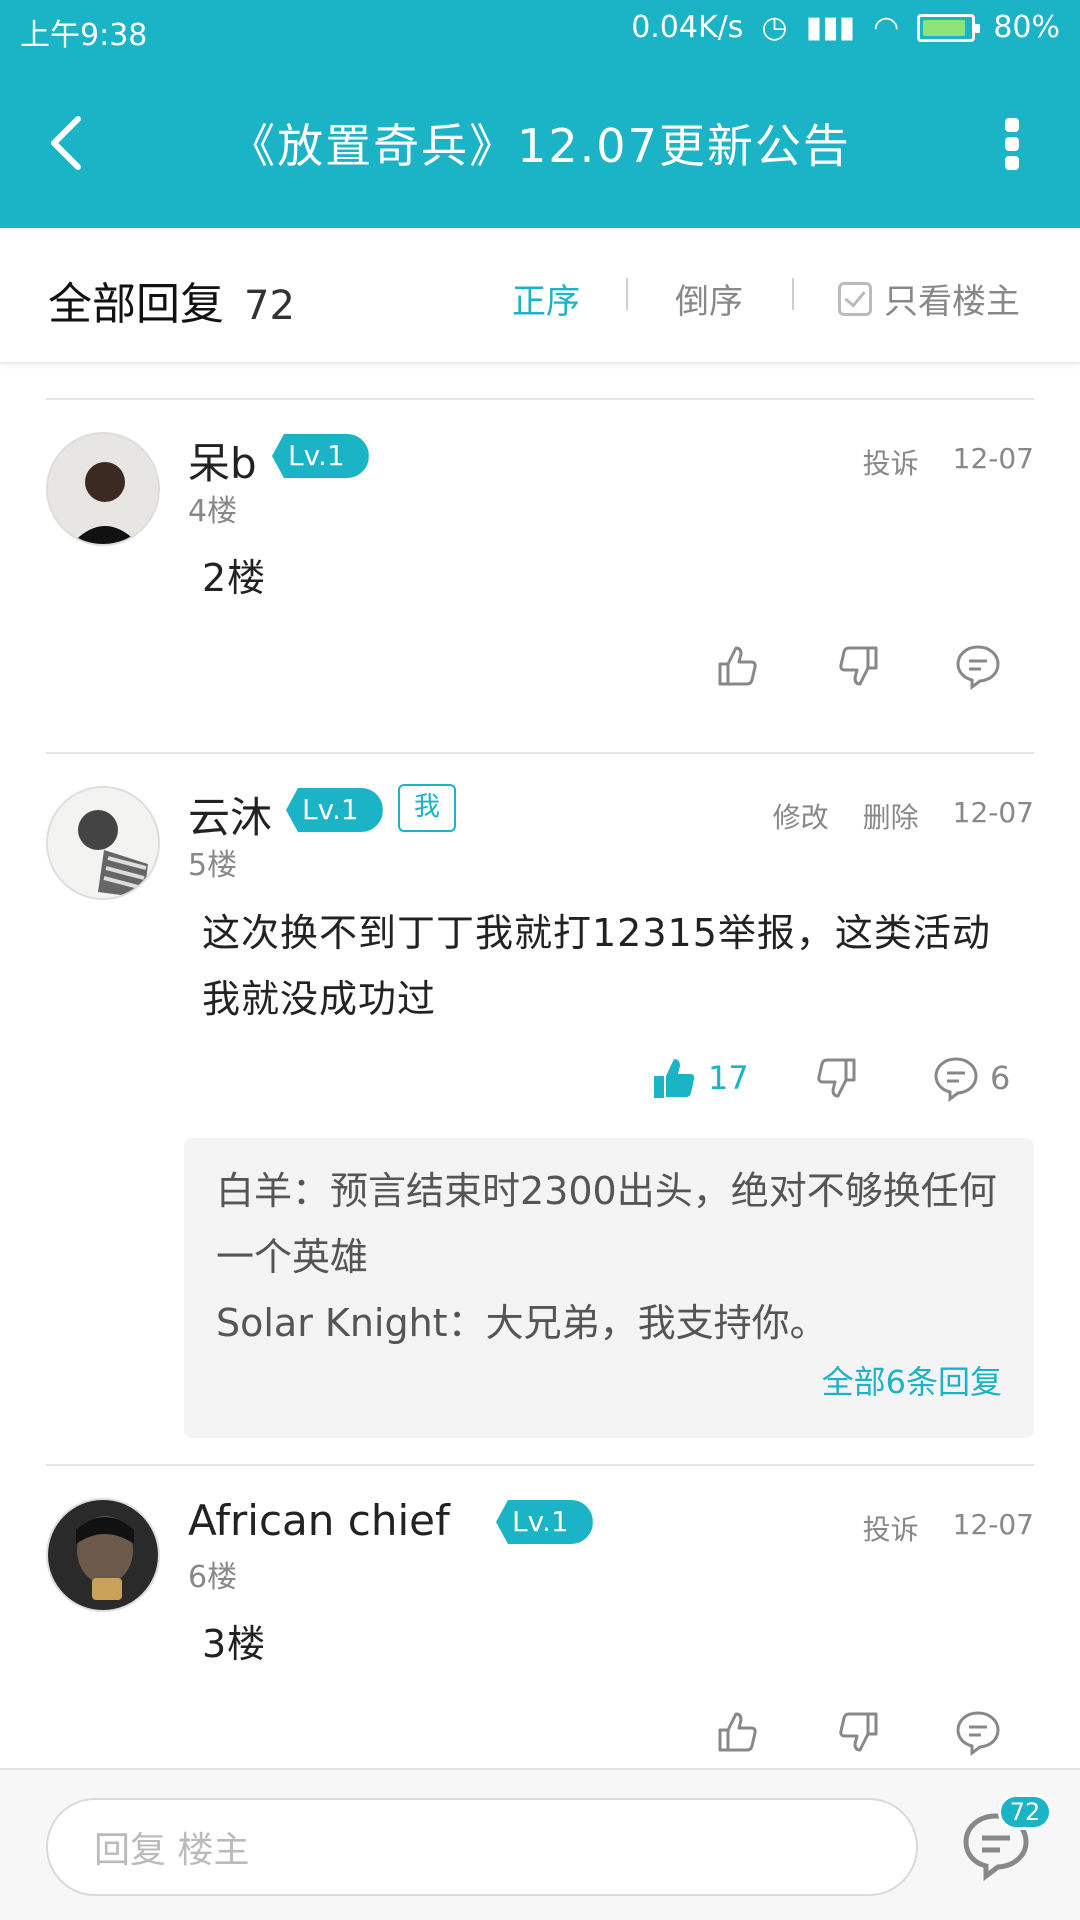 The image size is (1080, 1920). Describe the element at coordinates (801, 816) in the screenshot. I see `edit-link: 修改` at that location.